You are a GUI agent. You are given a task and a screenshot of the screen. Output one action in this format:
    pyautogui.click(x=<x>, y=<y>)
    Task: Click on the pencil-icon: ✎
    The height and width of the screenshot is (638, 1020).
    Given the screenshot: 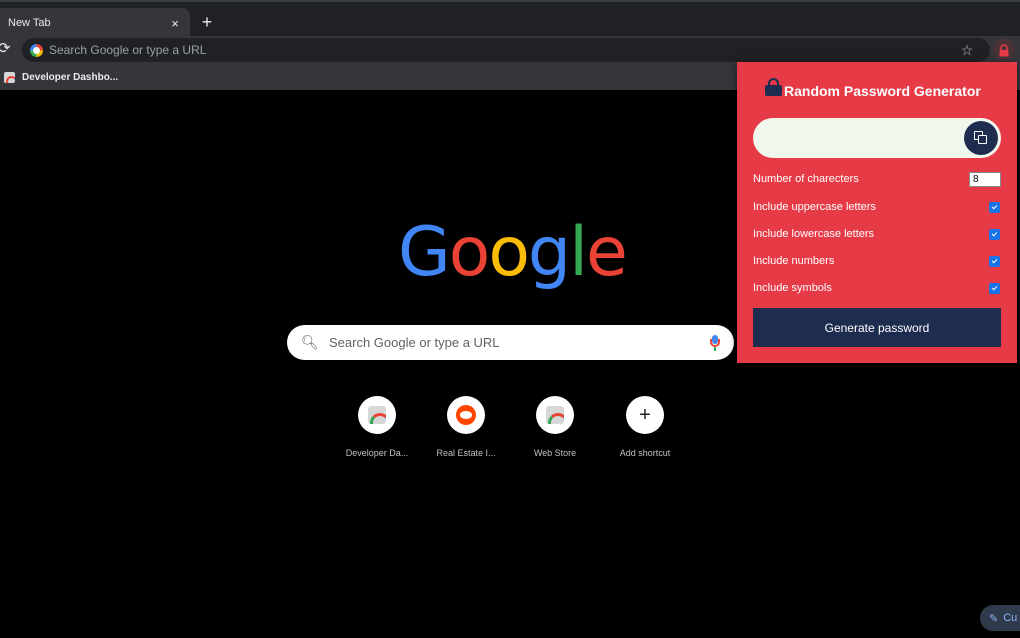 What is the action you would take?
    pyautogui.click(x=994, y=618)
    